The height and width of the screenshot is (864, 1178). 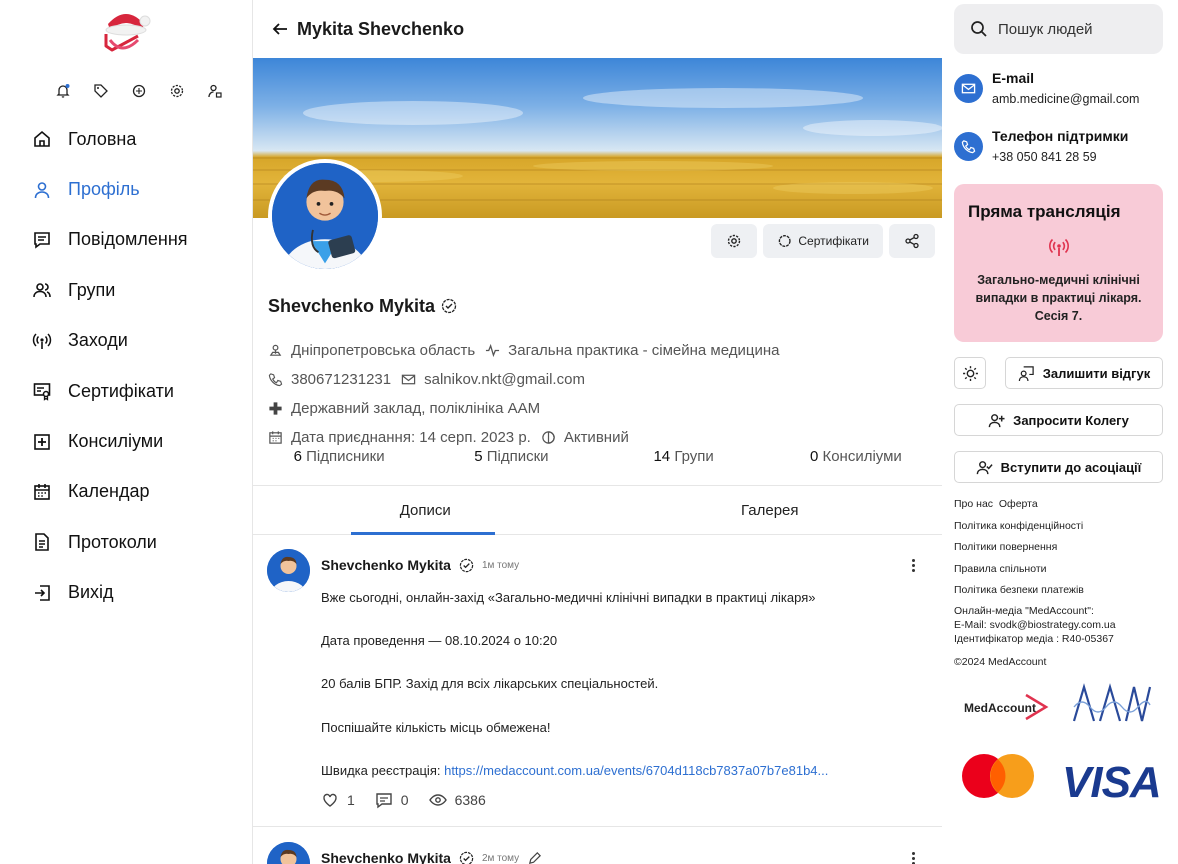 I want to click on profile-avatar, so click(x=325, y=216).